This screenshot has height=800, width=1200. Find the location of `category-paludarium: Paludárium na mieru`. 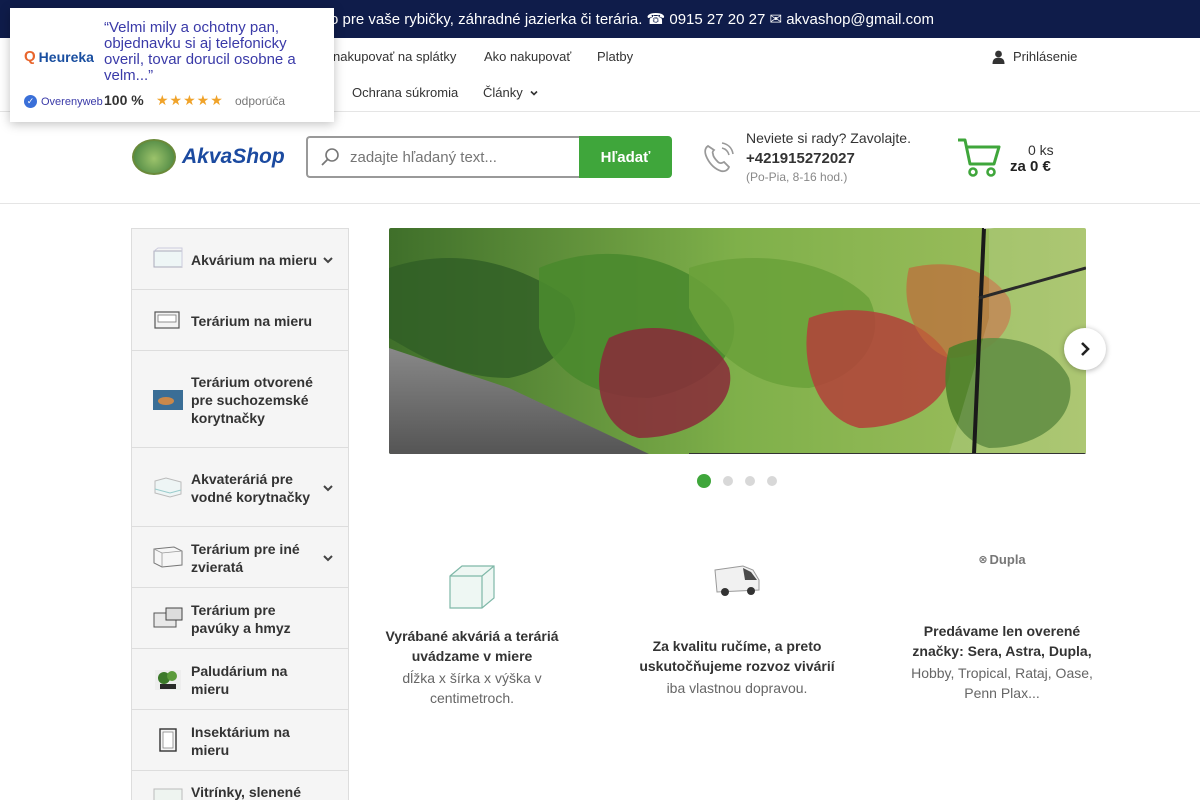

category-paludarium: Paludárium na mieru is located at coordinates (240, 679).